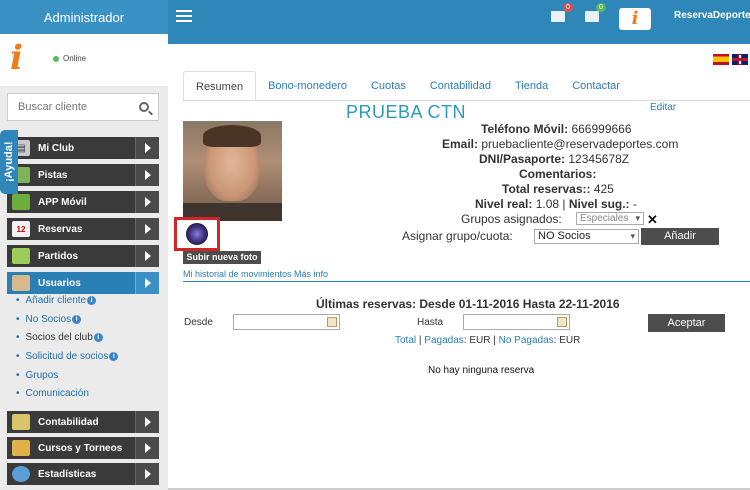 This screenshot has width=750, height=490. Describe the element at coordinates (56, 300) in the screenshot. I see `submenu-anadir-cliente: Añadir clientei` at that location.